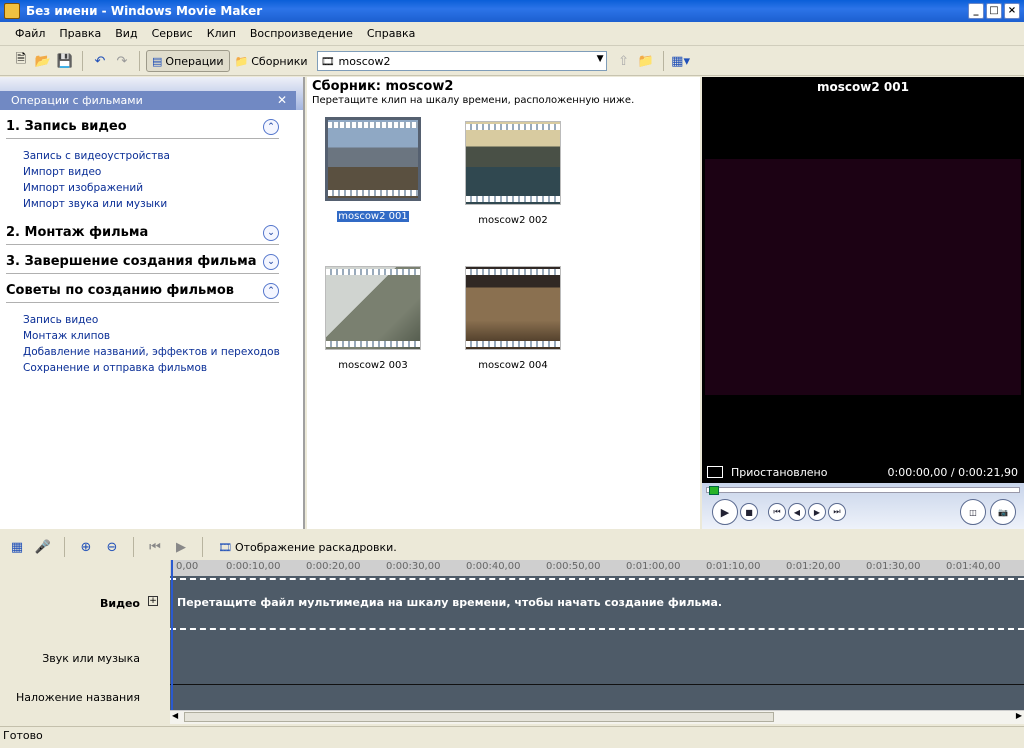  Describe the element at coordinates (172, 33) in the screenshot. I see `menu-tools: Сервис` at that location.